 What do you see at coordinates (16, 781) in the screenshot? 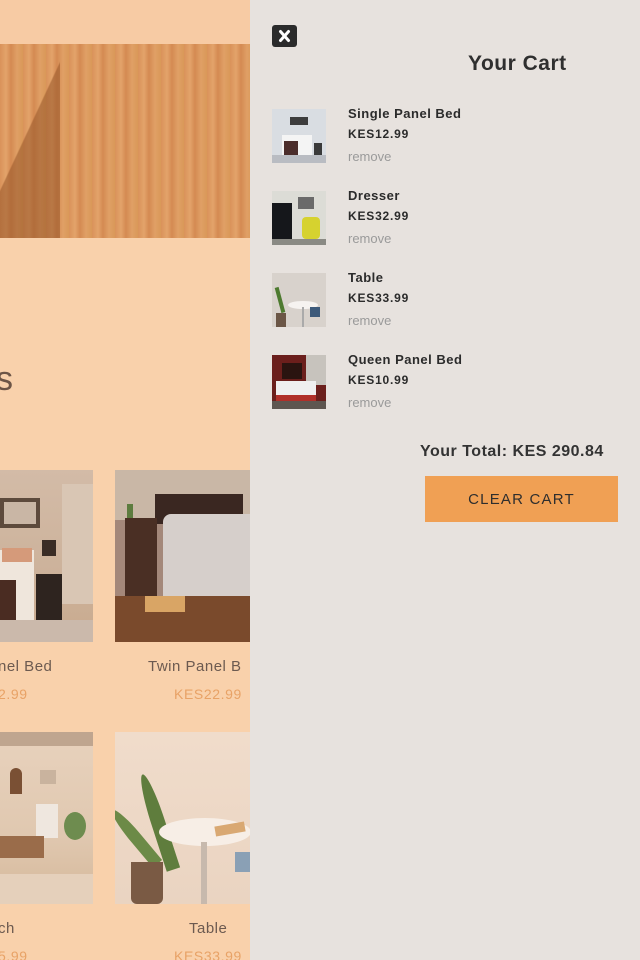
I see `wall-clock` at bounding box center [16, 781].